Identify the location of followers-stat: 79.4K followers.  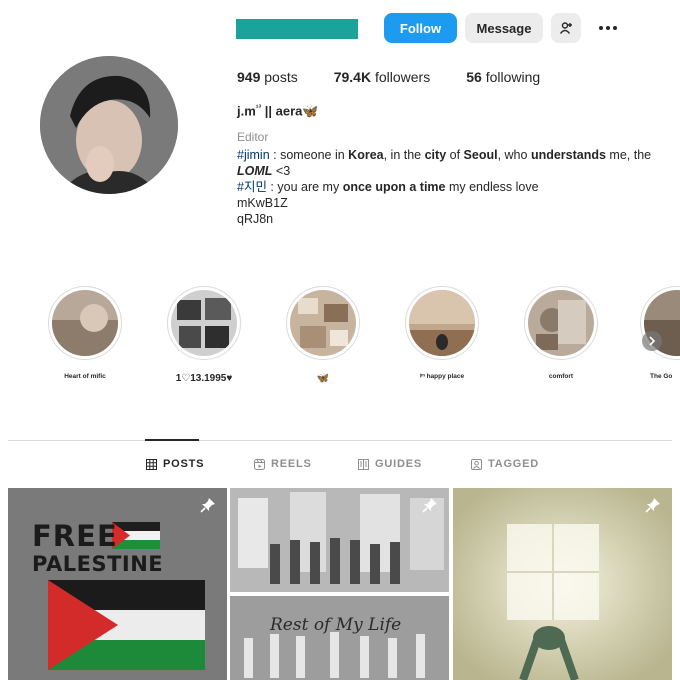
(382, 77).